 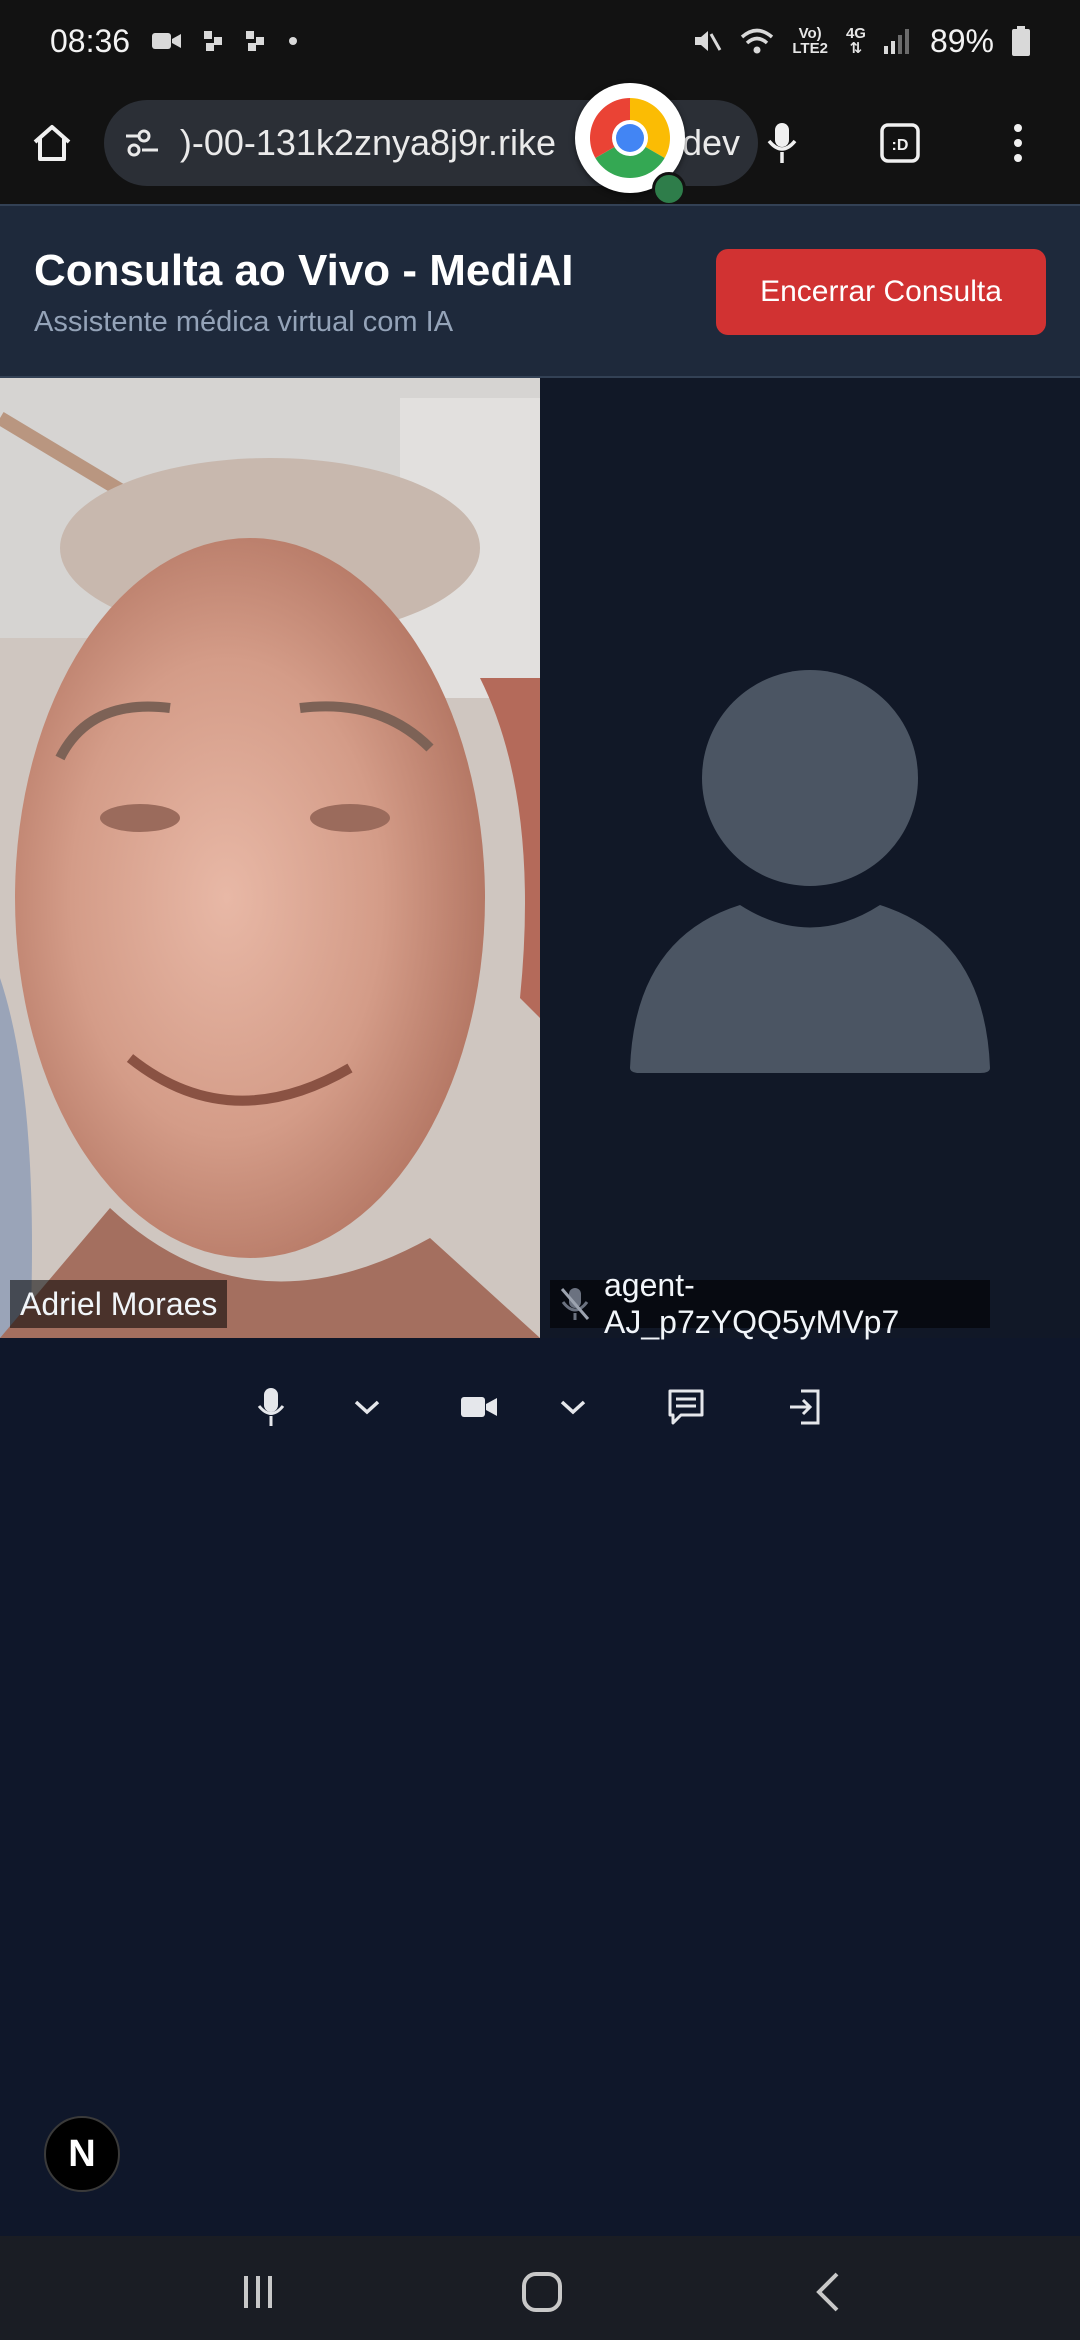 I want to click on camera-options-button, so click(x=573, y=1407).